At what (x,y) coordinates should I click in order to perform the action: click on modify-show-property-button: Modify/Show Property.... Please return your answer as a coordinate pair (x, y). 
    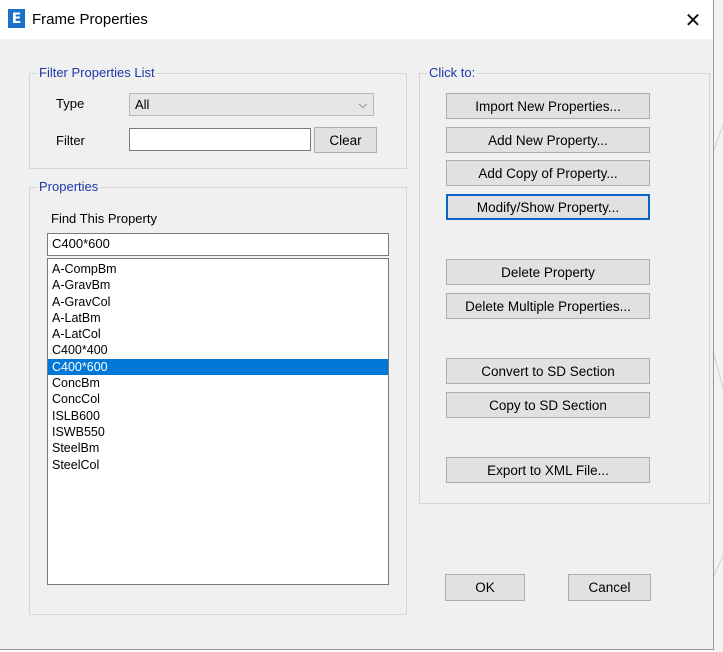
    Looking at the image, I should click on (548, 207).